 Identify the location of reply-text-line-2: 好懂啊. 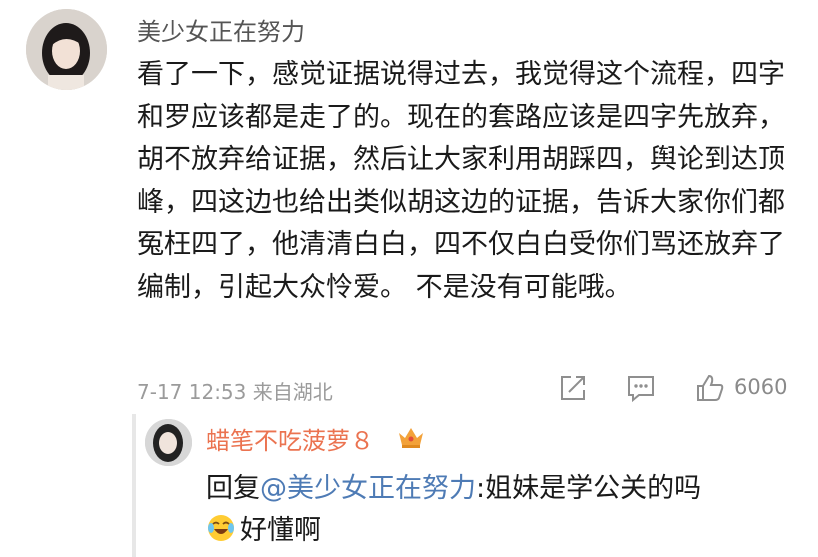
(263, 527).